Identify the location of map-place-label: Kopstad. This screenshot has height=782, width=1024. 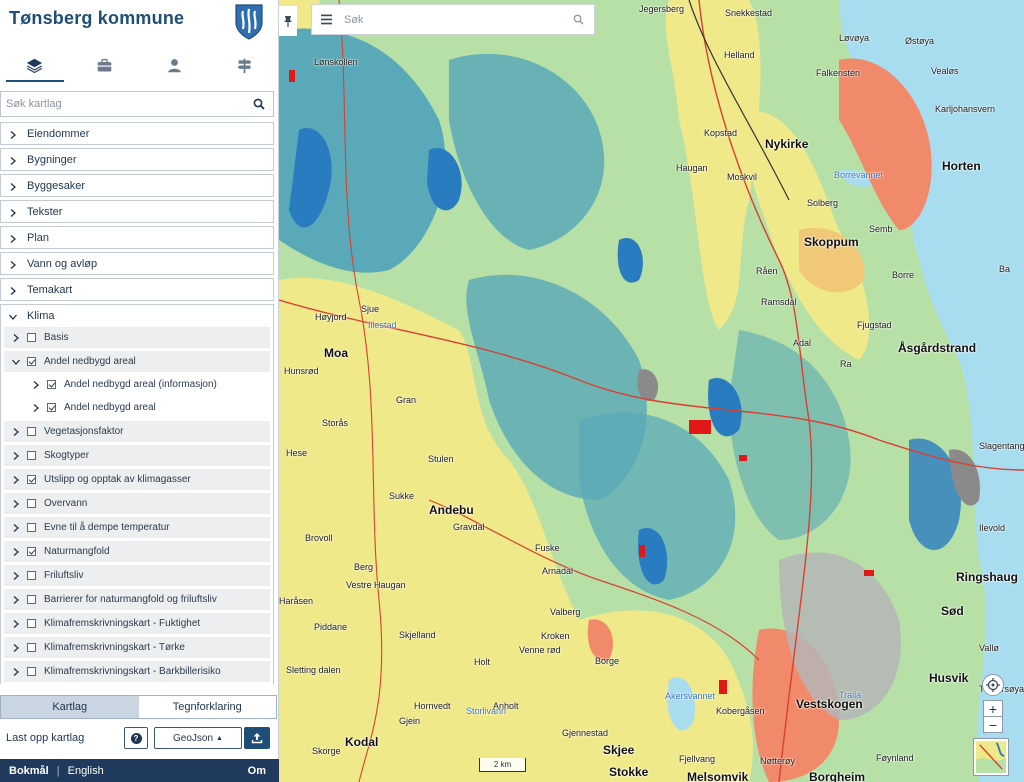
(721, 133).